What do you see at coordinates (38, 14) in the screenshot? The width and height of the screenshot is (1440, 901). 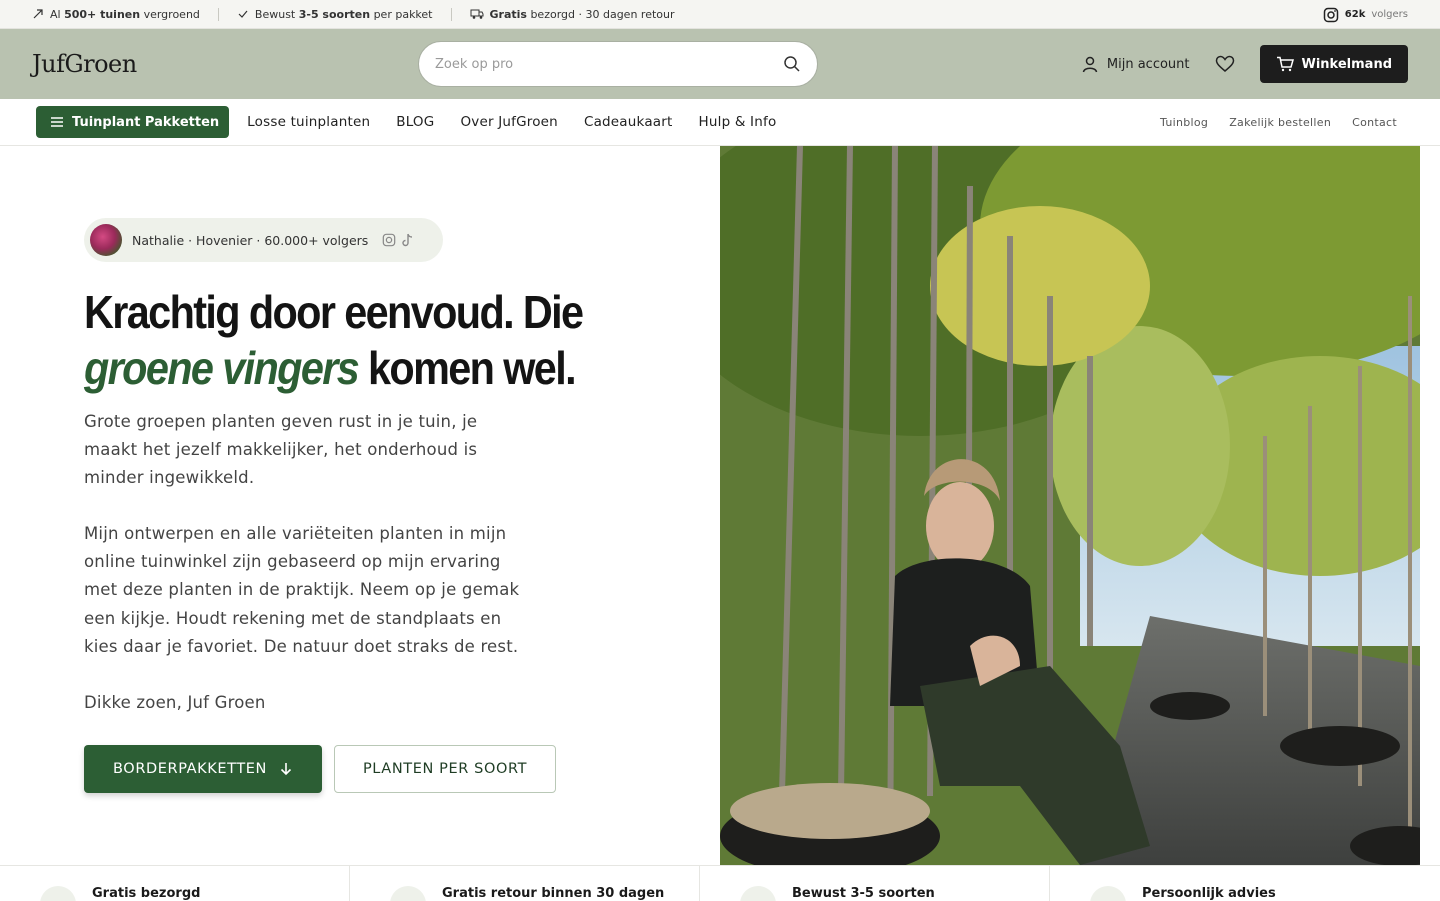 I see `leaf-arrow-icon` at bounding box center [38, 14].